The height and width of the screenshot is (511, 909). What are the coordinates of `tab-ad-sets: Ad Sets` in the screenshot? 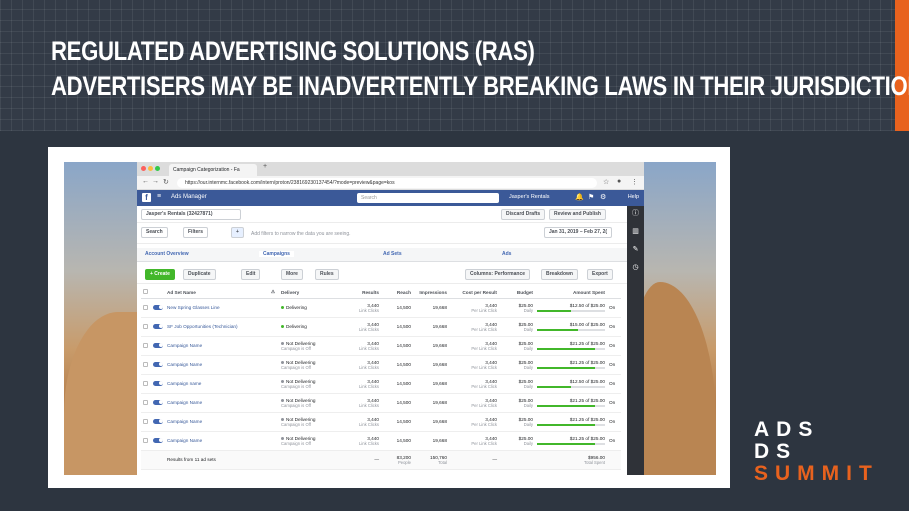 It's located at (392, 254).